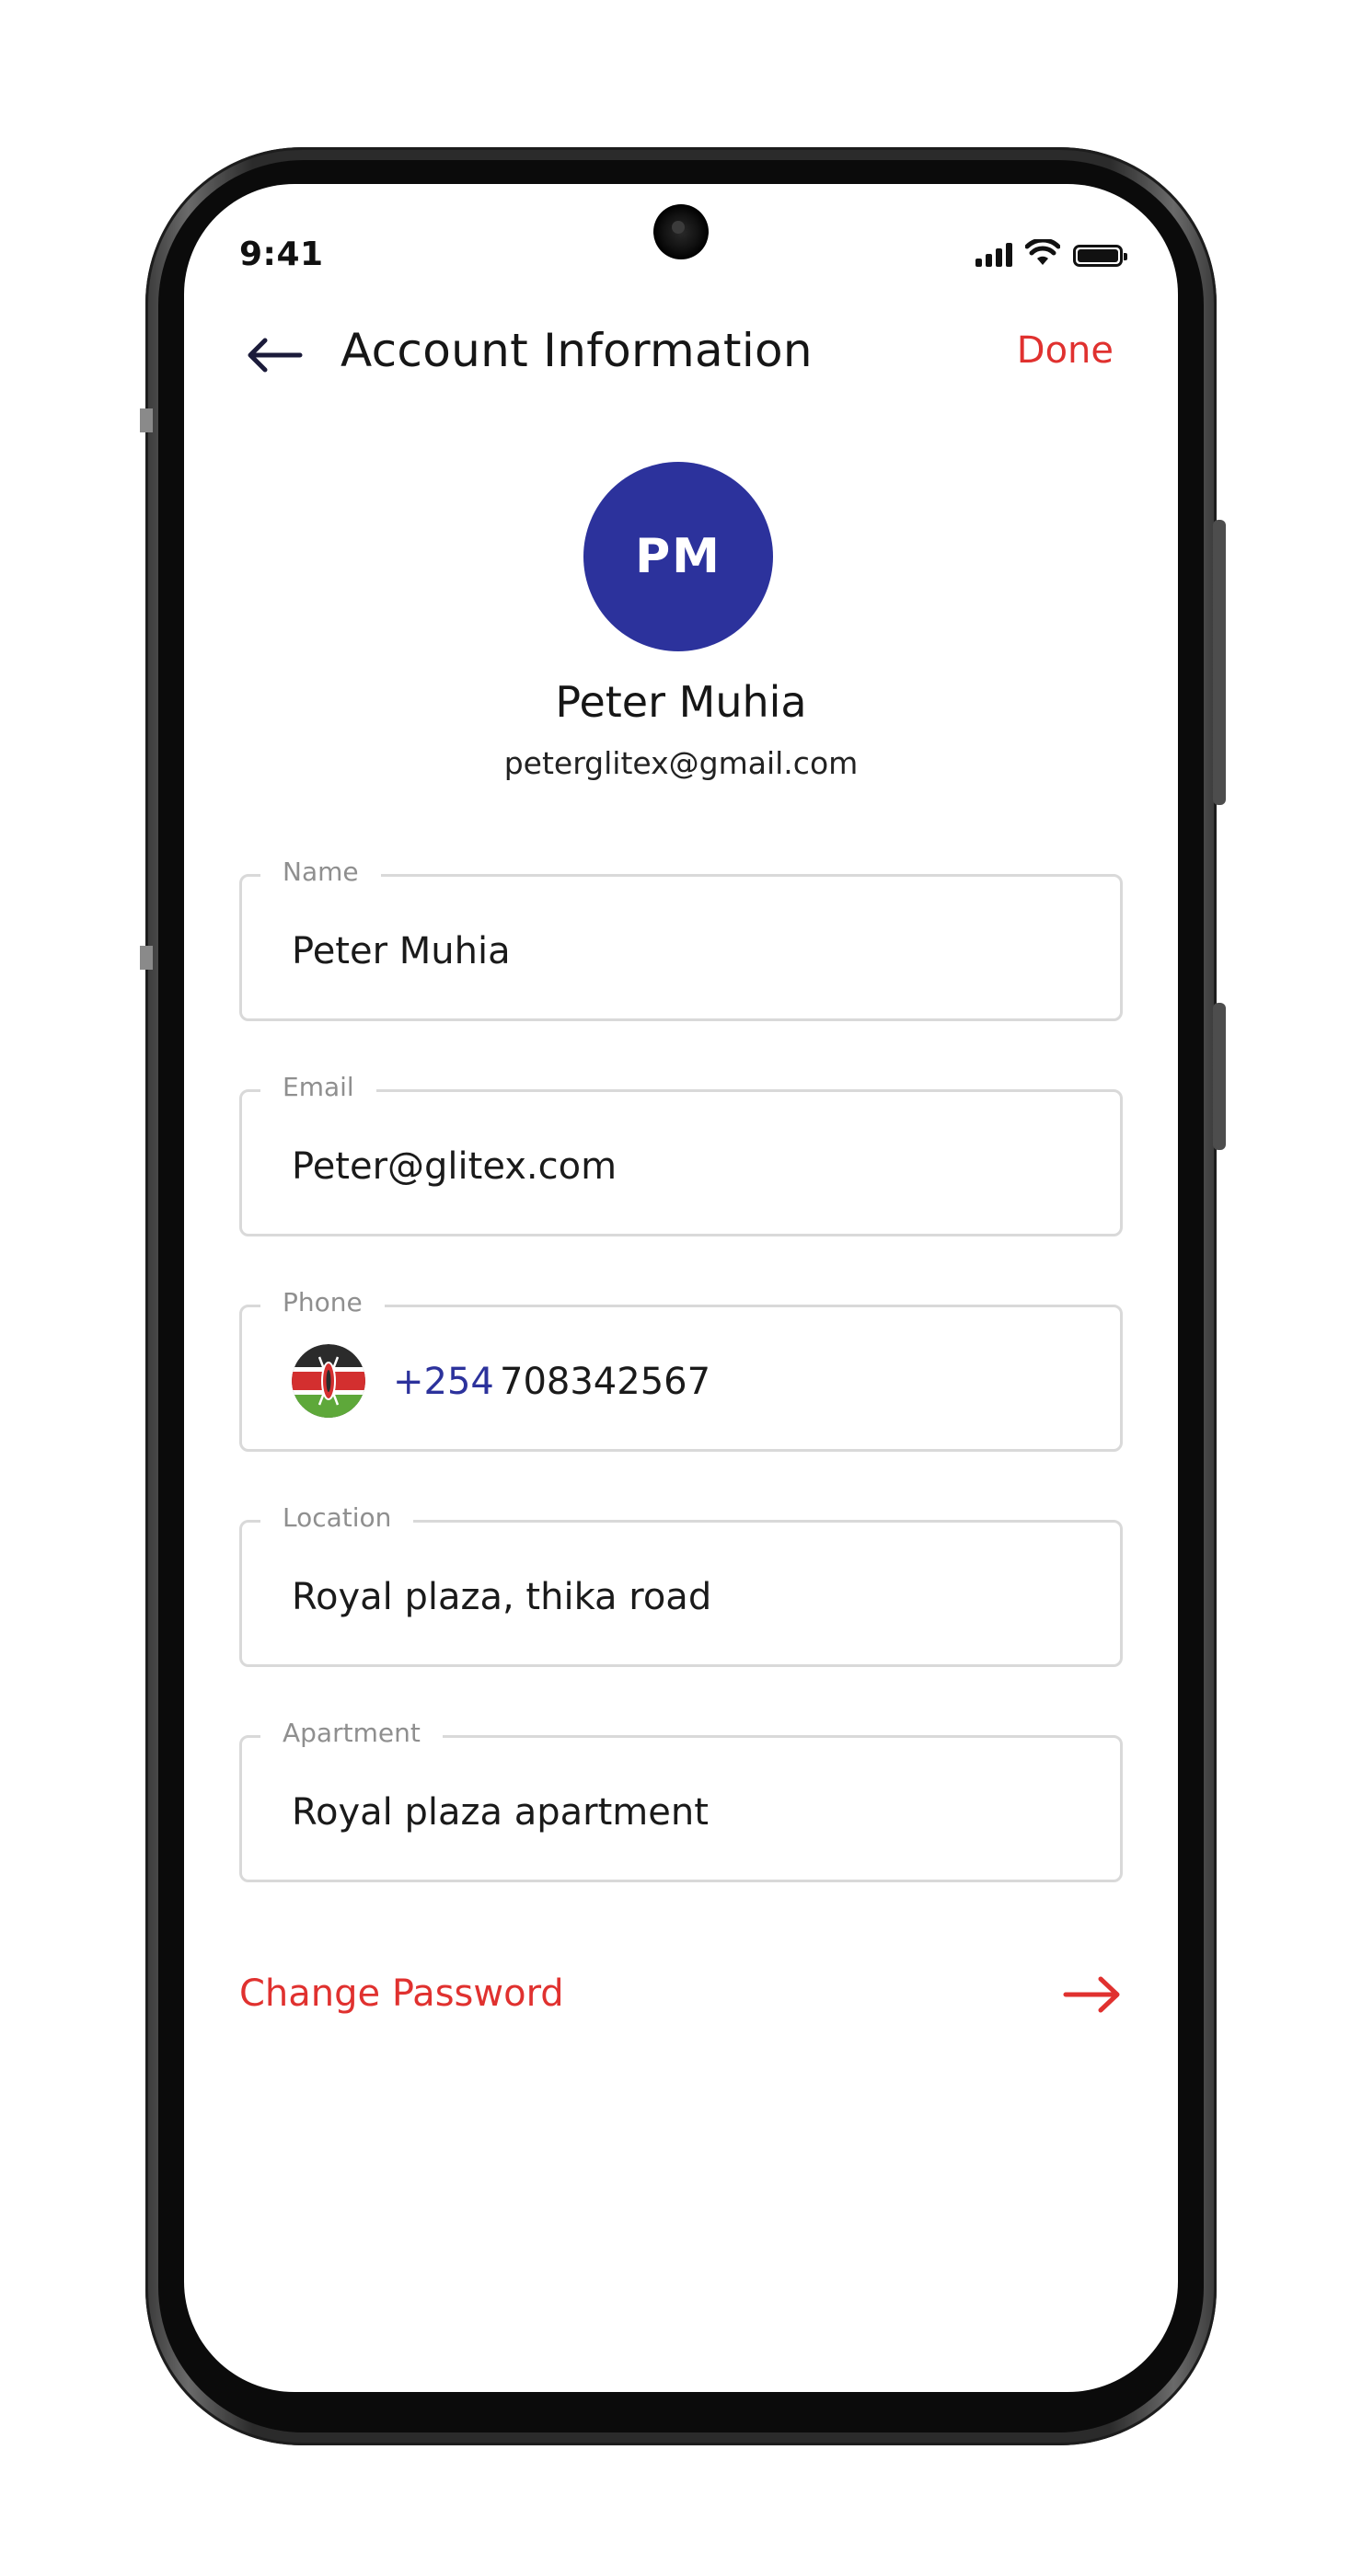 This screenshot has width=1362, height=2576. I want to click on volume-button, so click(1219, 1076).